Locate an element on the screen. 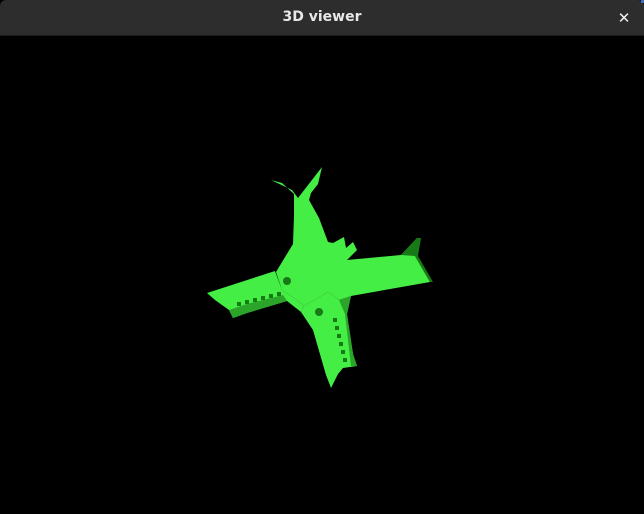 Image resolution: width=644 pixels, height=514 pixels. title-bar: 3D viewer ✕ is located at coordinates (322, 18).